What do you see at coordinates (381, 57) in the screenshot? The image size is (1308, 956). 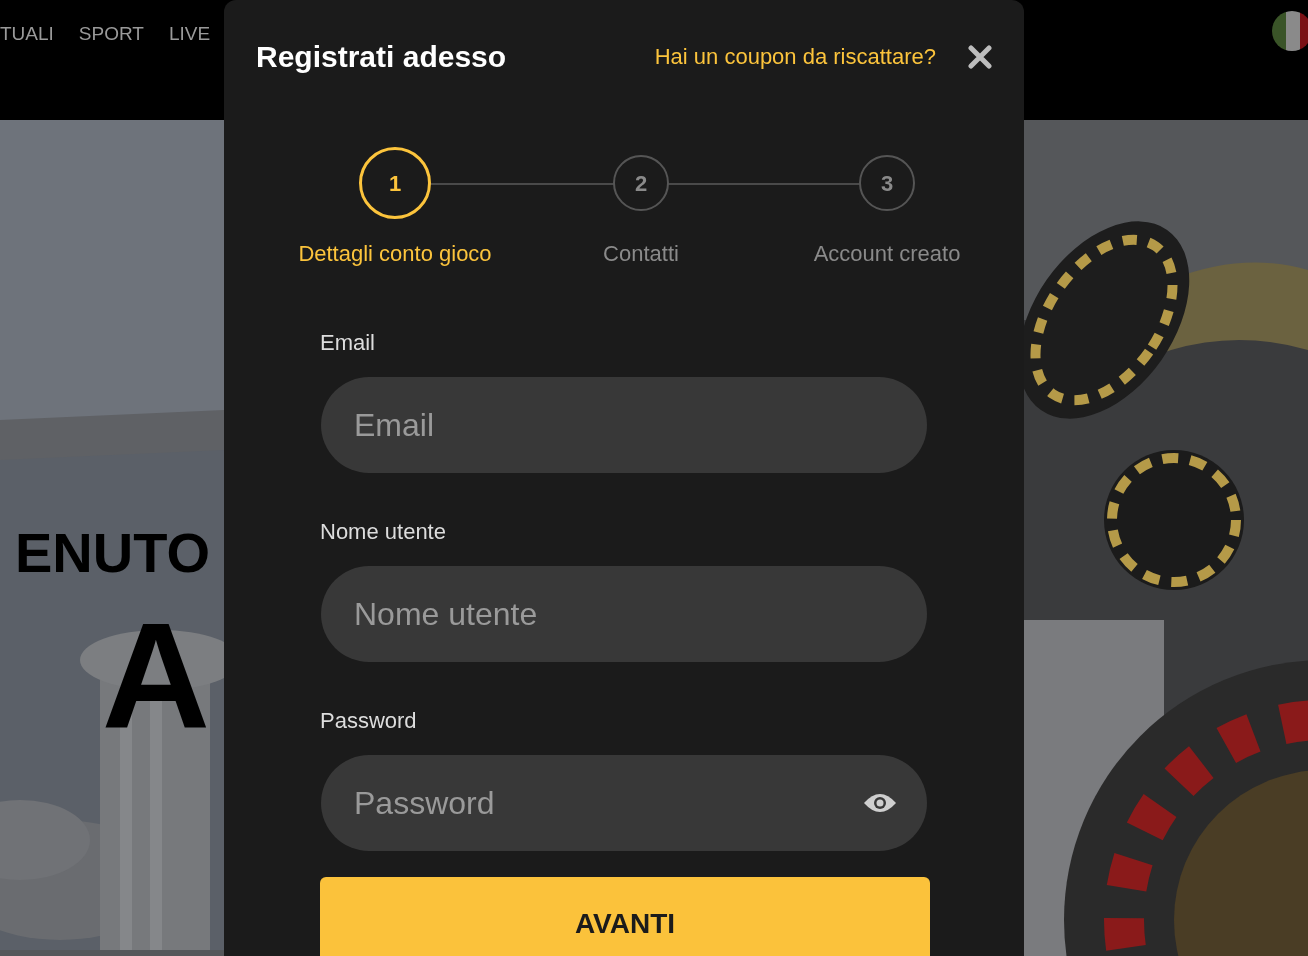 I see `dialog-title: Registrati adesso` at bounding box center [381, 57].